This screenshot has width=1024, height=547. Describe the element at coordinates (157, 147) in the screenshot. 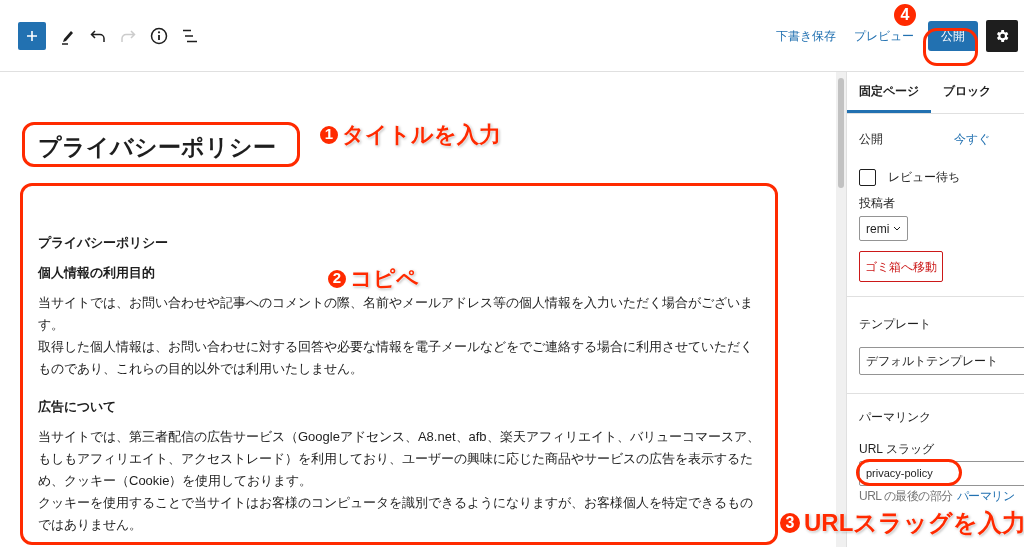

I see `page-title: プライバシーポリシー` at that location.